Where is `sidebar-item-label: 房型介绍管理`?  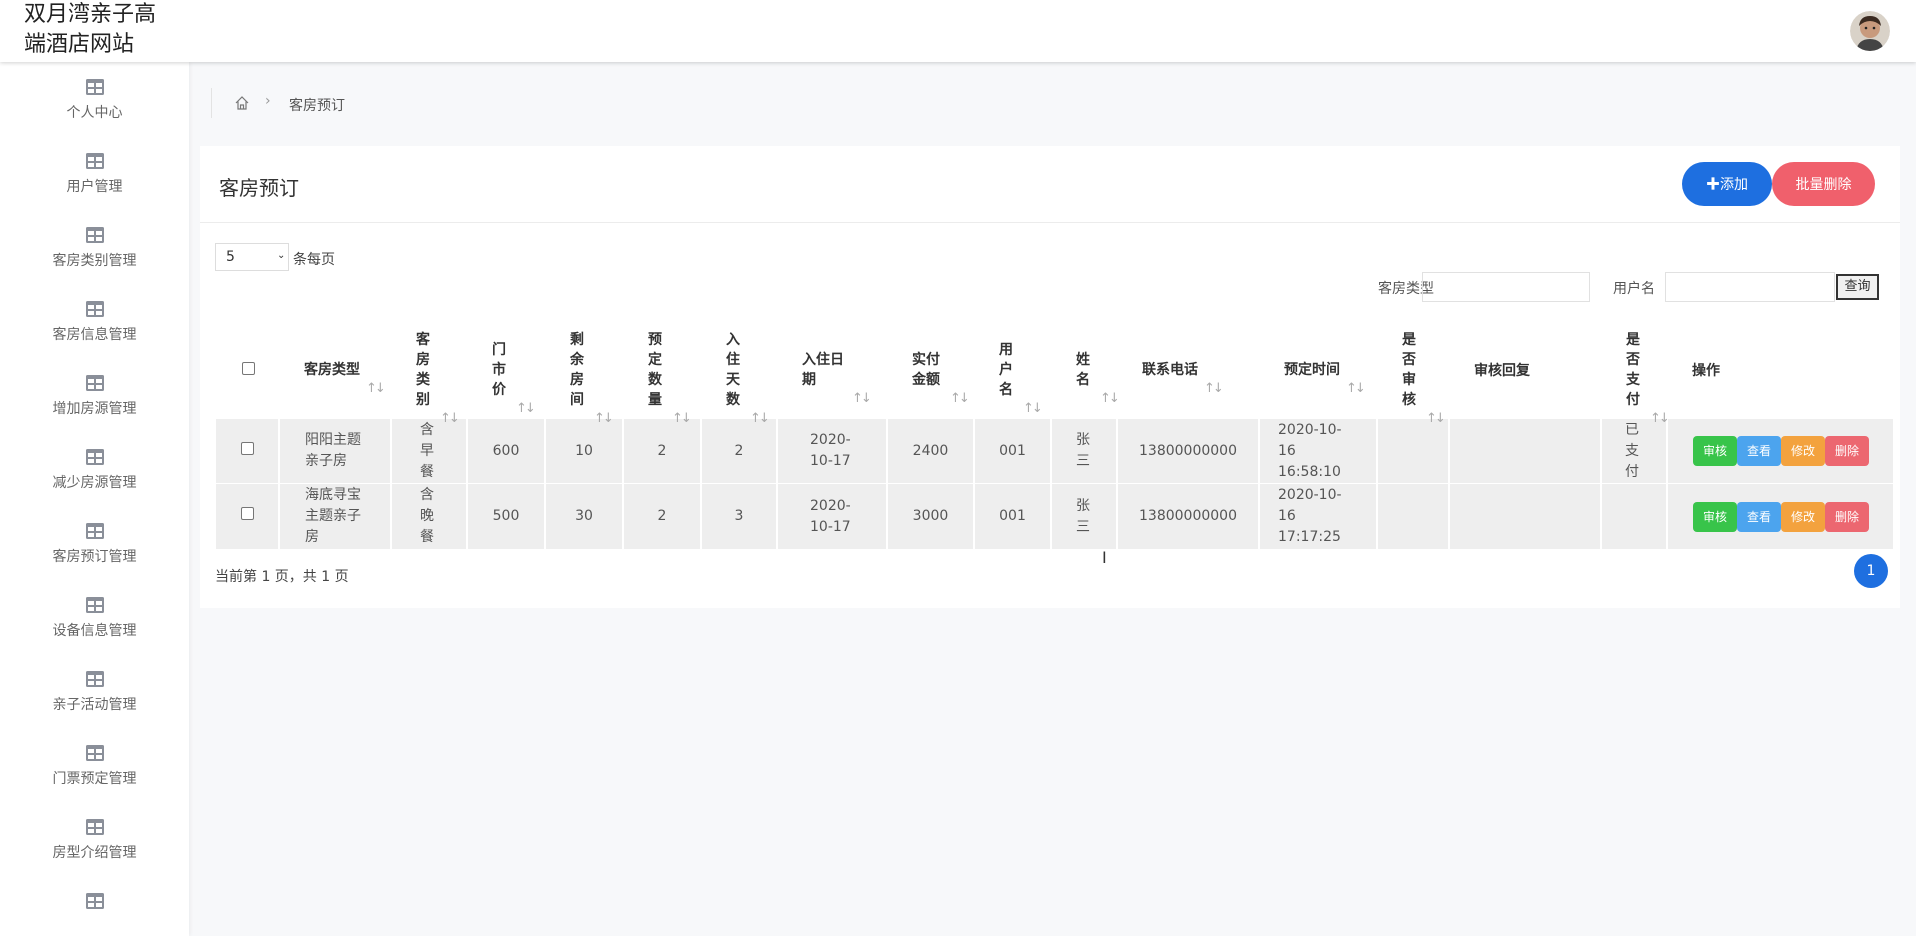
sidebar-item-label: 房型介绍管理 is located at coordinates (94, 853).